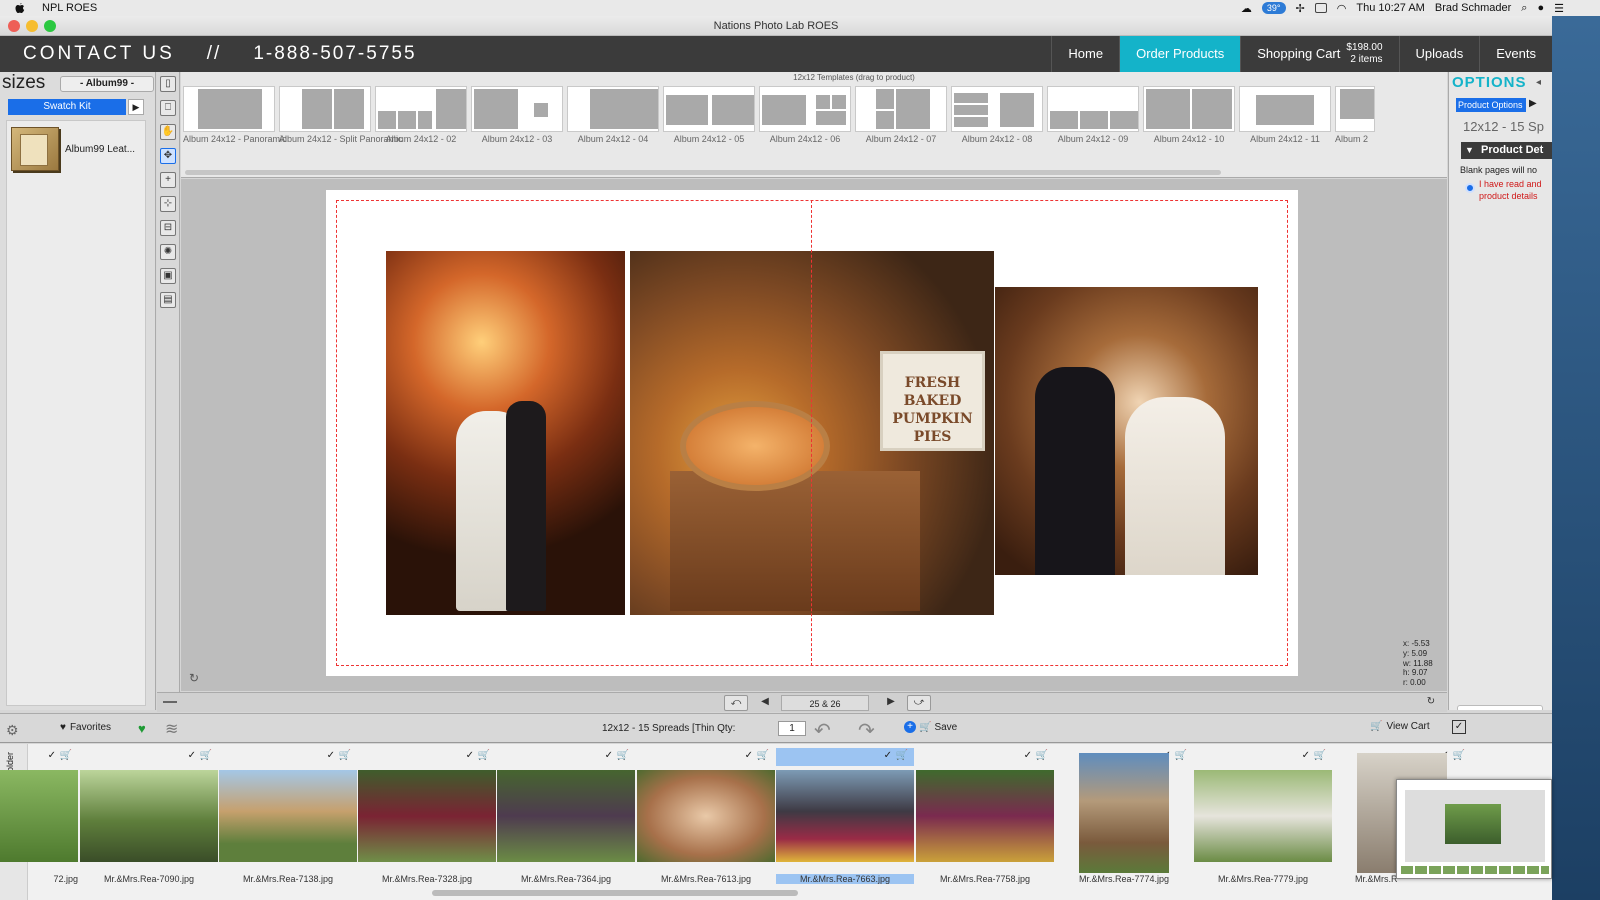 Image resolution: width=1600 pixels, height=900 pixels. I want to click on remove-guide-icon: ⊟, so click(168, 228).